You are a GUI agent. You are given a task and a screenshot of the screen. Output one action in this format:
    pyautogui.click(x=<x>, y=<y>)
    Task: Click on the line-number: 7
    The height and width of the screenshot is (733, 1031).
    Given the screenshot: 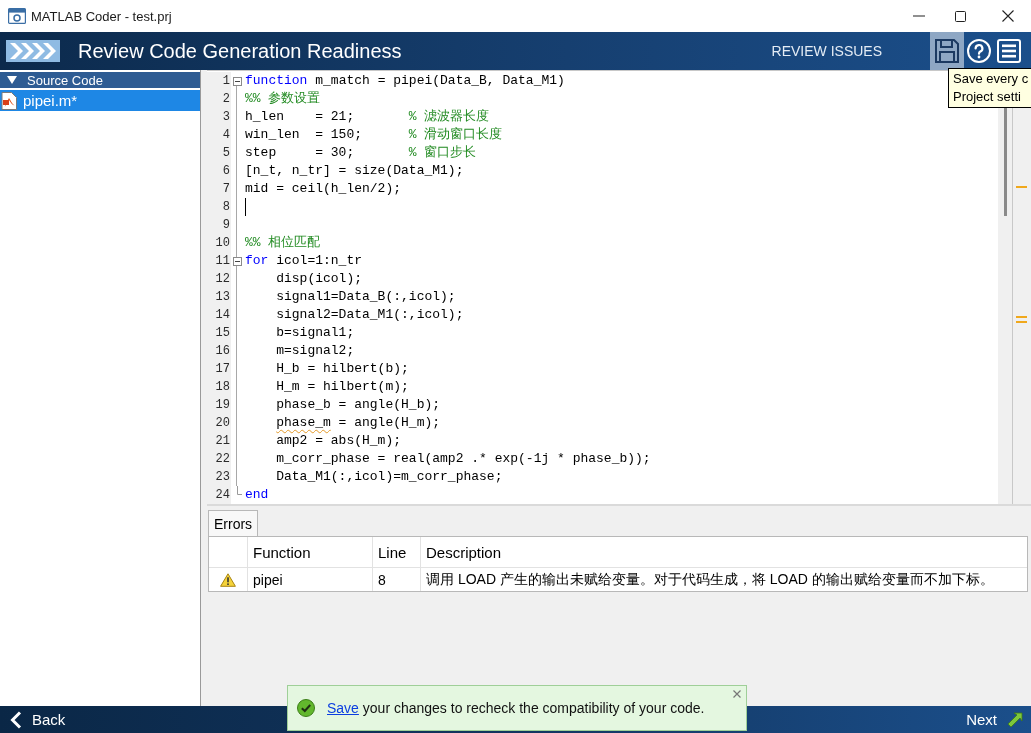 What is the action you would take?
    pyautogui.click(x=219, y=189)
    